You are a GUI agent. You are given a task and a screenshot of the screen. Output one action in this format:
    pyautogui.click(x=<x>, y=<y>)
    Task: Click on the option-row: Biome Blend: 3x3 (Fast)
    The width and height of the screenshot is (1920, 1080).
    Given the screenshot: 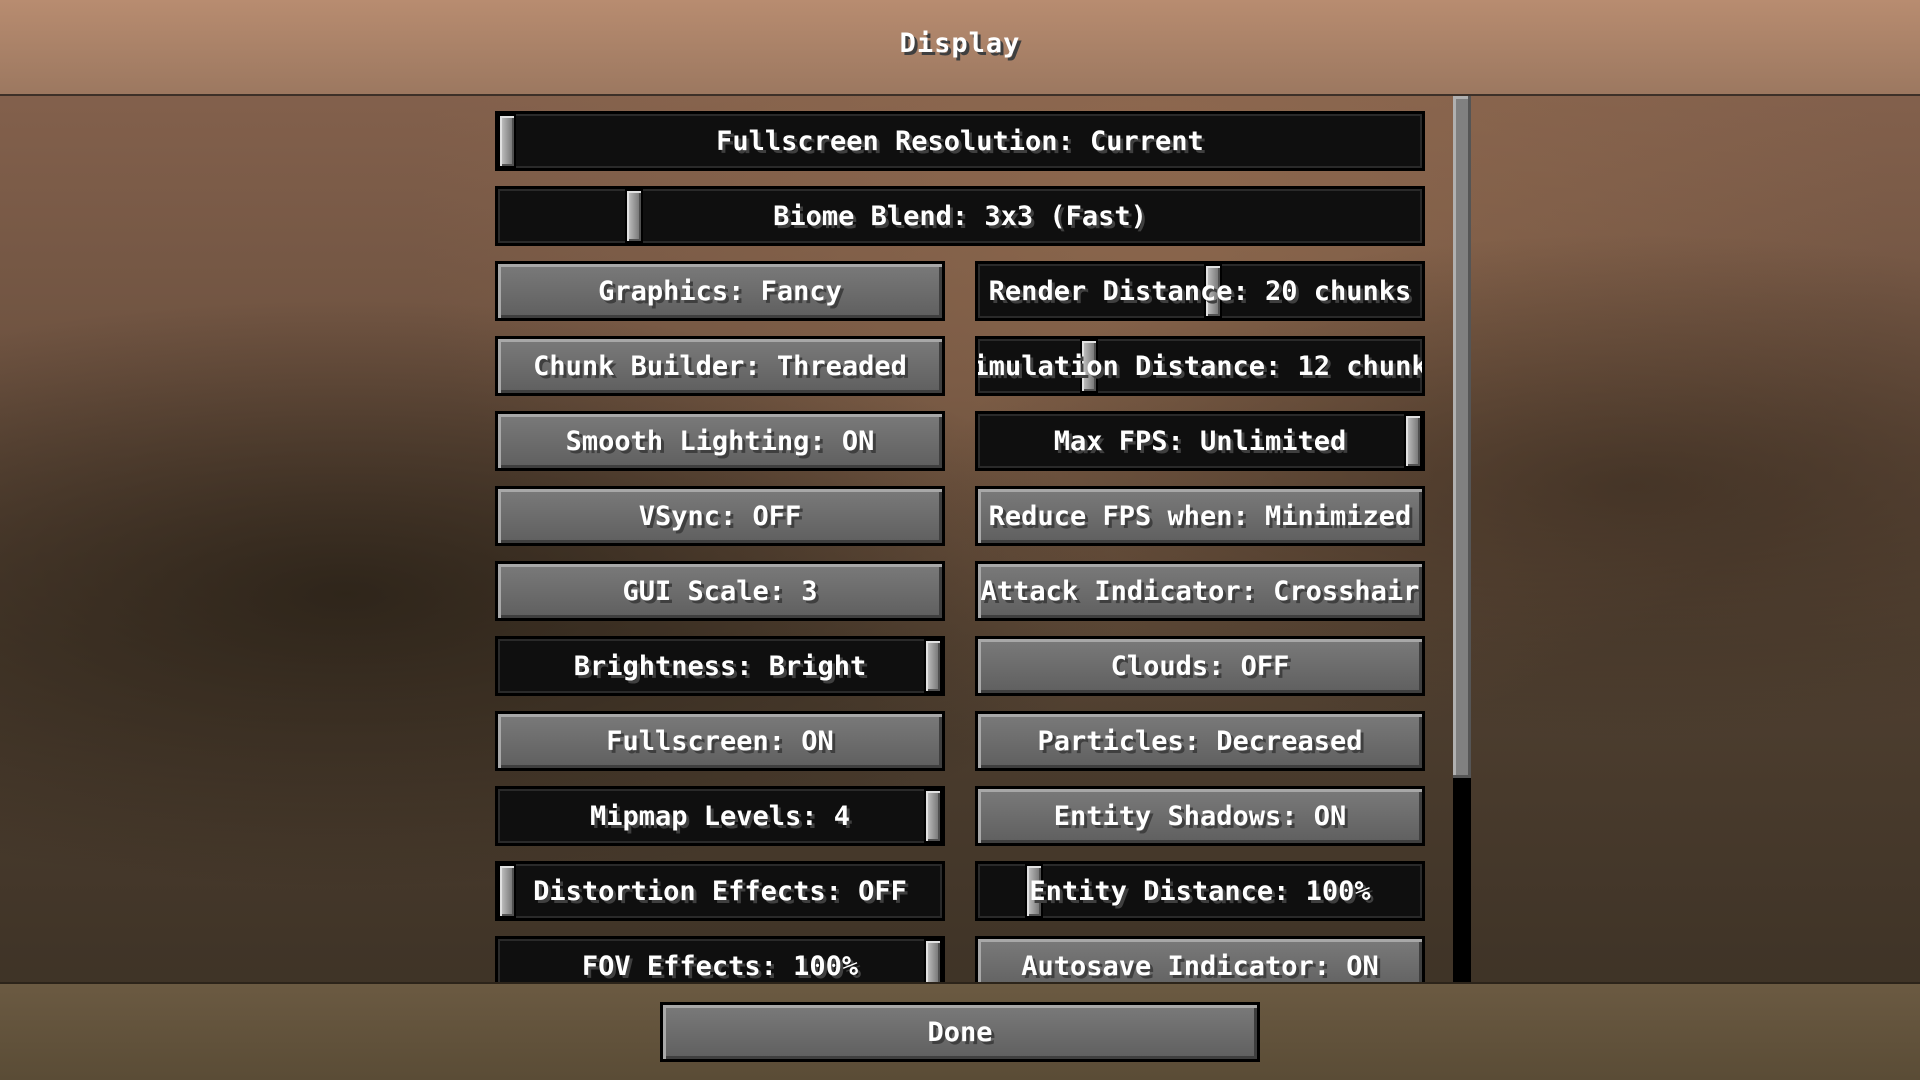 What is the action you would take?
    pyautogui.click(x=960, y=216)
    